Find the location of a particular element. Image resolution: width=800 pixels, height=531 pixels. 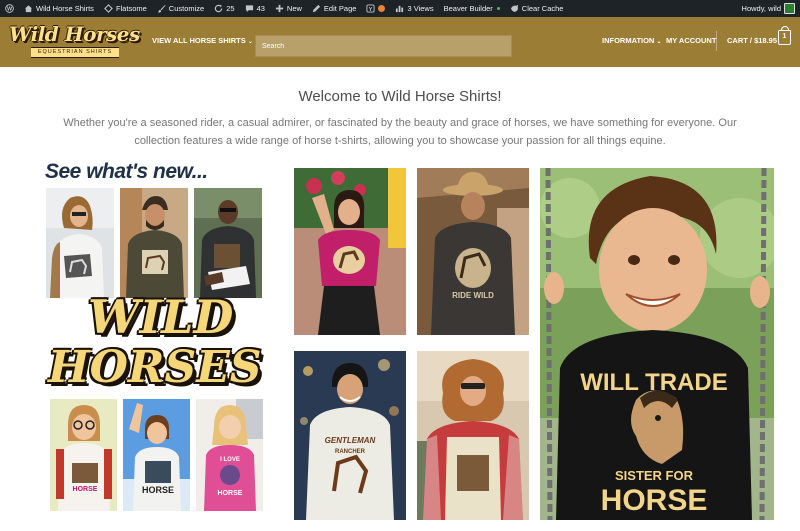

avatar is located at coordinates (789, 8).